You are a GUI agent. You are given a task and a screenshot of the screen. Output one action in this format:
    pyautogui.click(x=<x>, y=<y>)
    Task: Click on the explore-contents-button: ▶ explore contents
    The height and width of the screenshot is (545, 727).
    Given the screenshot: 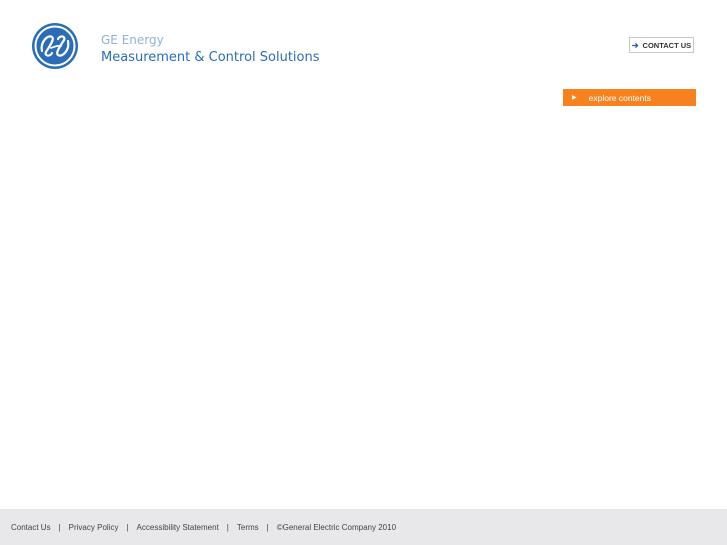 What is the action you would take?
    pyautogui.click(x=629, y=97)
    